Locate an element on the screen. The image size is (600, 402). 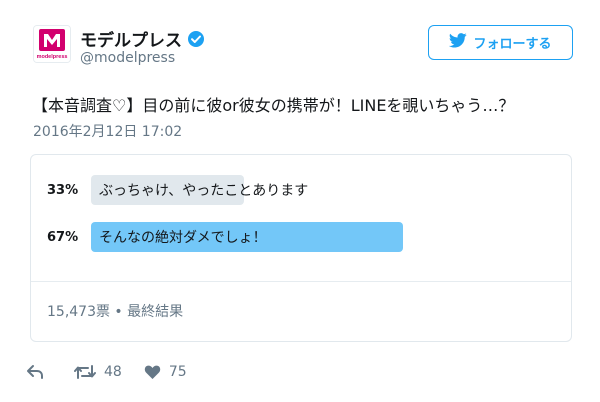
follow-button: フォローする is located at coordinates (500, 42).